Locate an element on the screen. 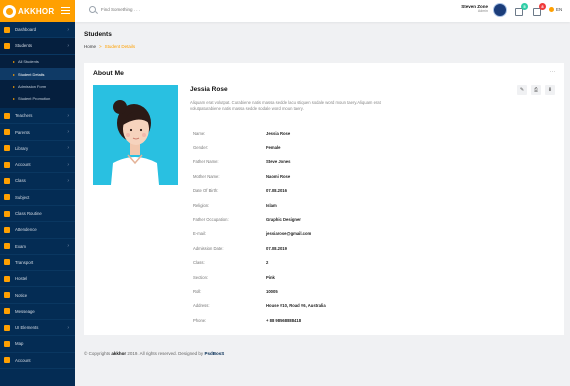 This screenshot has width=570, height=386. sidebar-item-transport: Transport is located at coordinates (37, 263).